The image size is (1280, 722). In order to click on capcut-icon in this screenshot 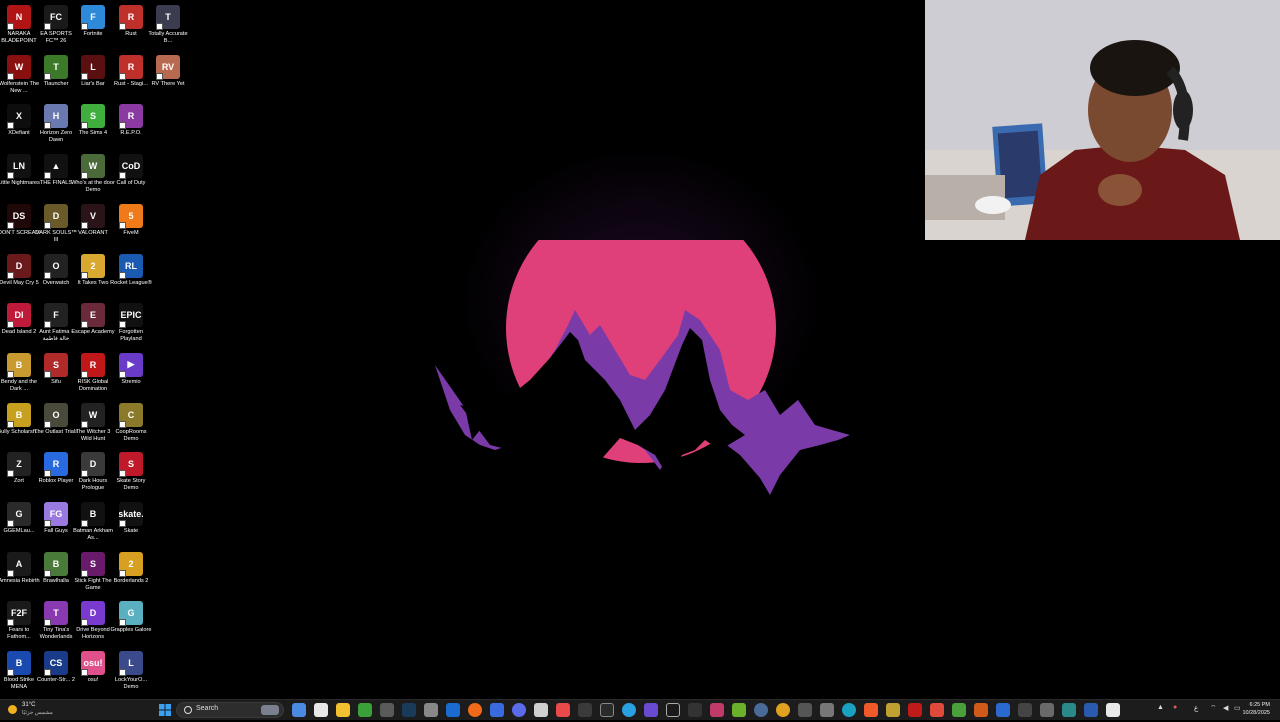, I will do `click(673, 710)`.